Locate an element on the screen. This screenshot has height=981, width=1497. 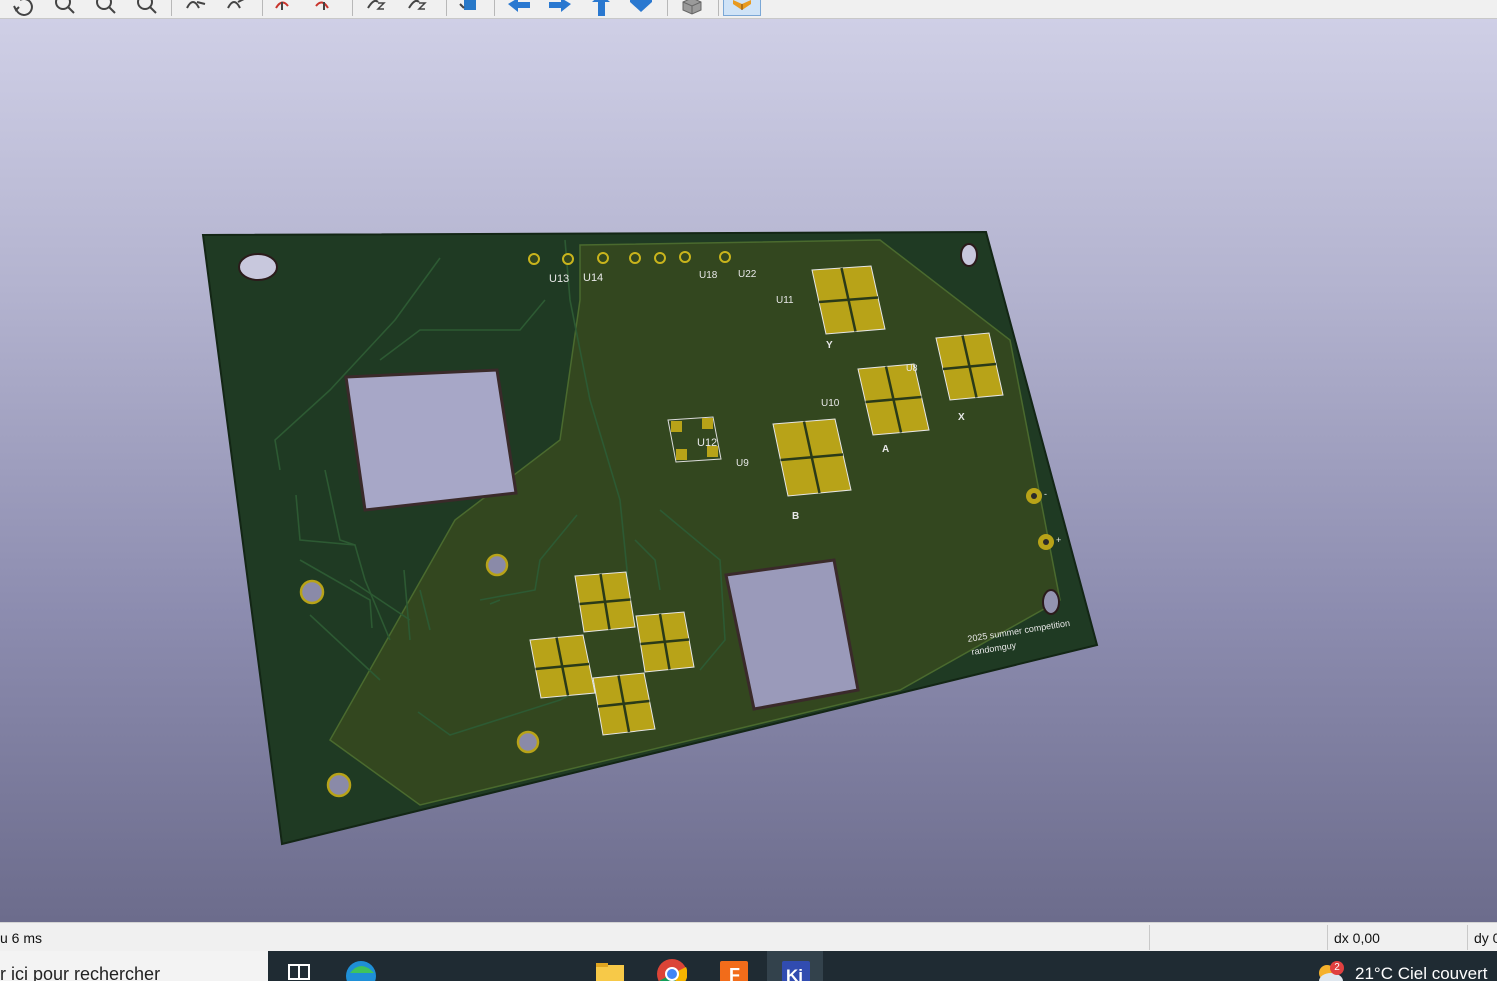
render-time-status: u 6 ms is located at coordinates (21, 938).